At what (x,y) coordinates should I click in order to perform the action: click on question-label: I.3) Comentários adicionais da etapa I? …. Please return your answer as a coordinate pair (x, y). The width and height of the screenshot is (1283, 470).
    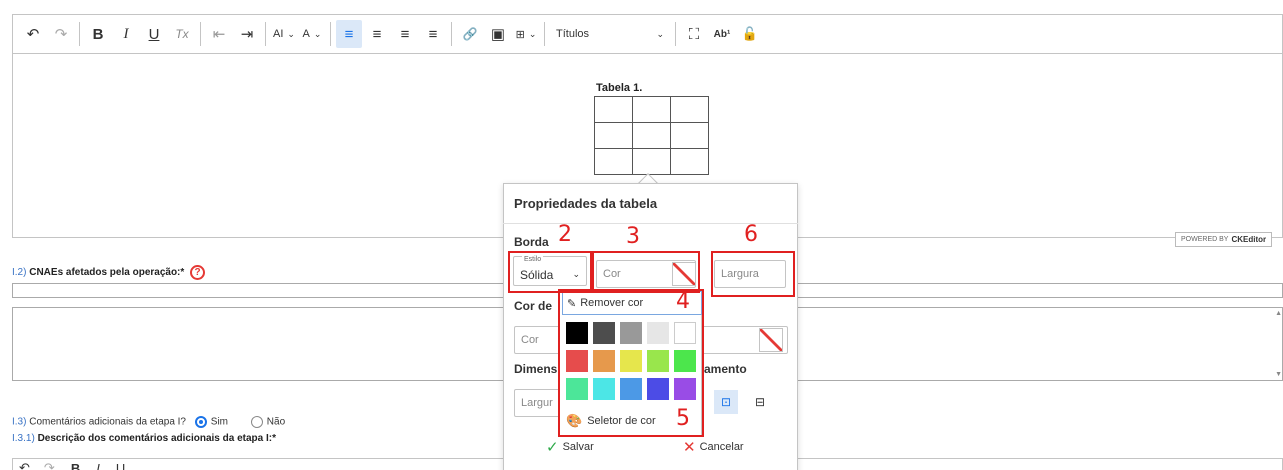
    Looking at the image, I should click on (148, 422).